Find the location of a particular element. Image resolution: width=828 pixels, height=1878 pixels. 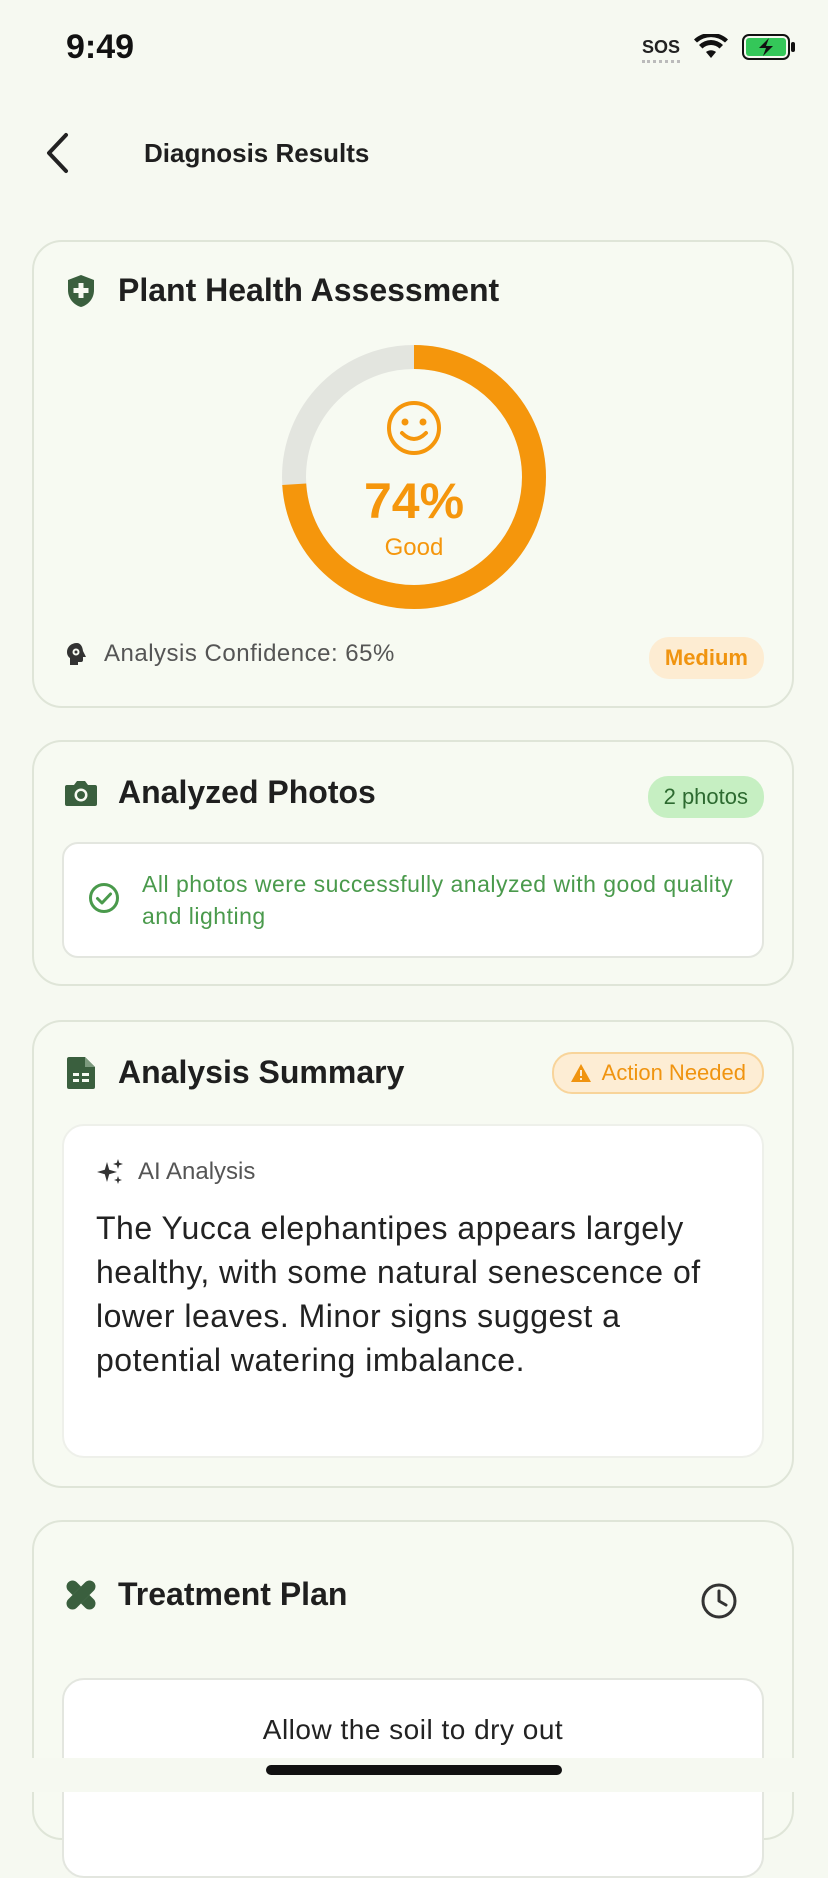

health-card-title: Plant Health Assessment is located at coordinates (309, 290).